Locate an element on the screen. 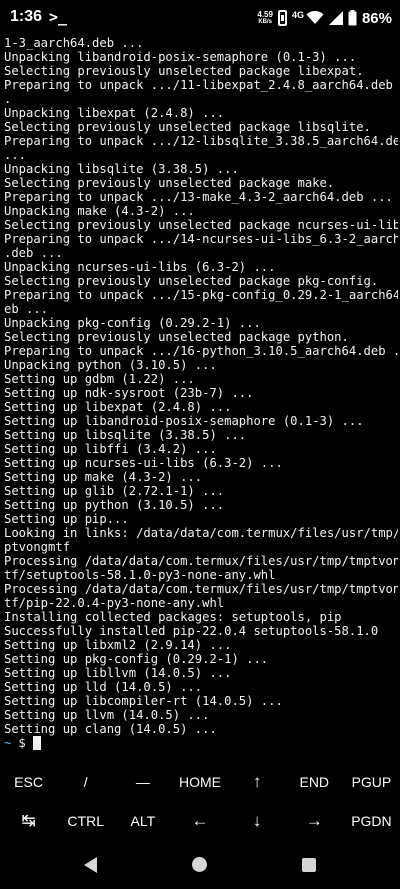 The width and height of the screenshot is (400, 889). network-speed: 4.59 KB/s is located at coordinates (265, 17).